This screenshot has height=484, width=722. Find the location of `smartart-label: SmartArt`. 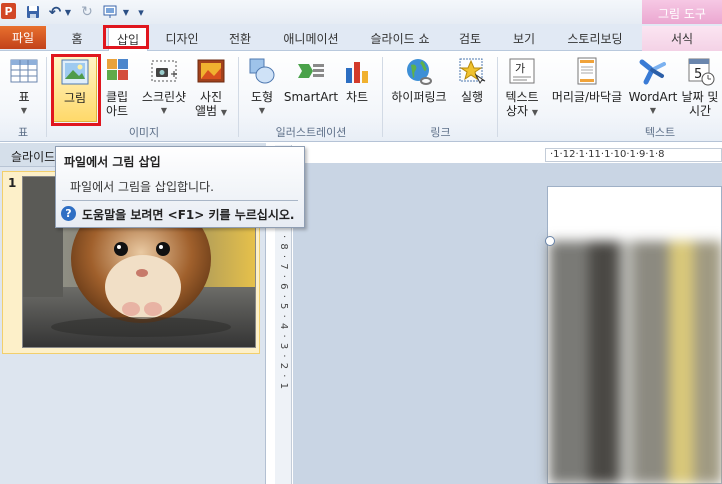

smartart-label: SmartArt is located at coordinates (311, 97).